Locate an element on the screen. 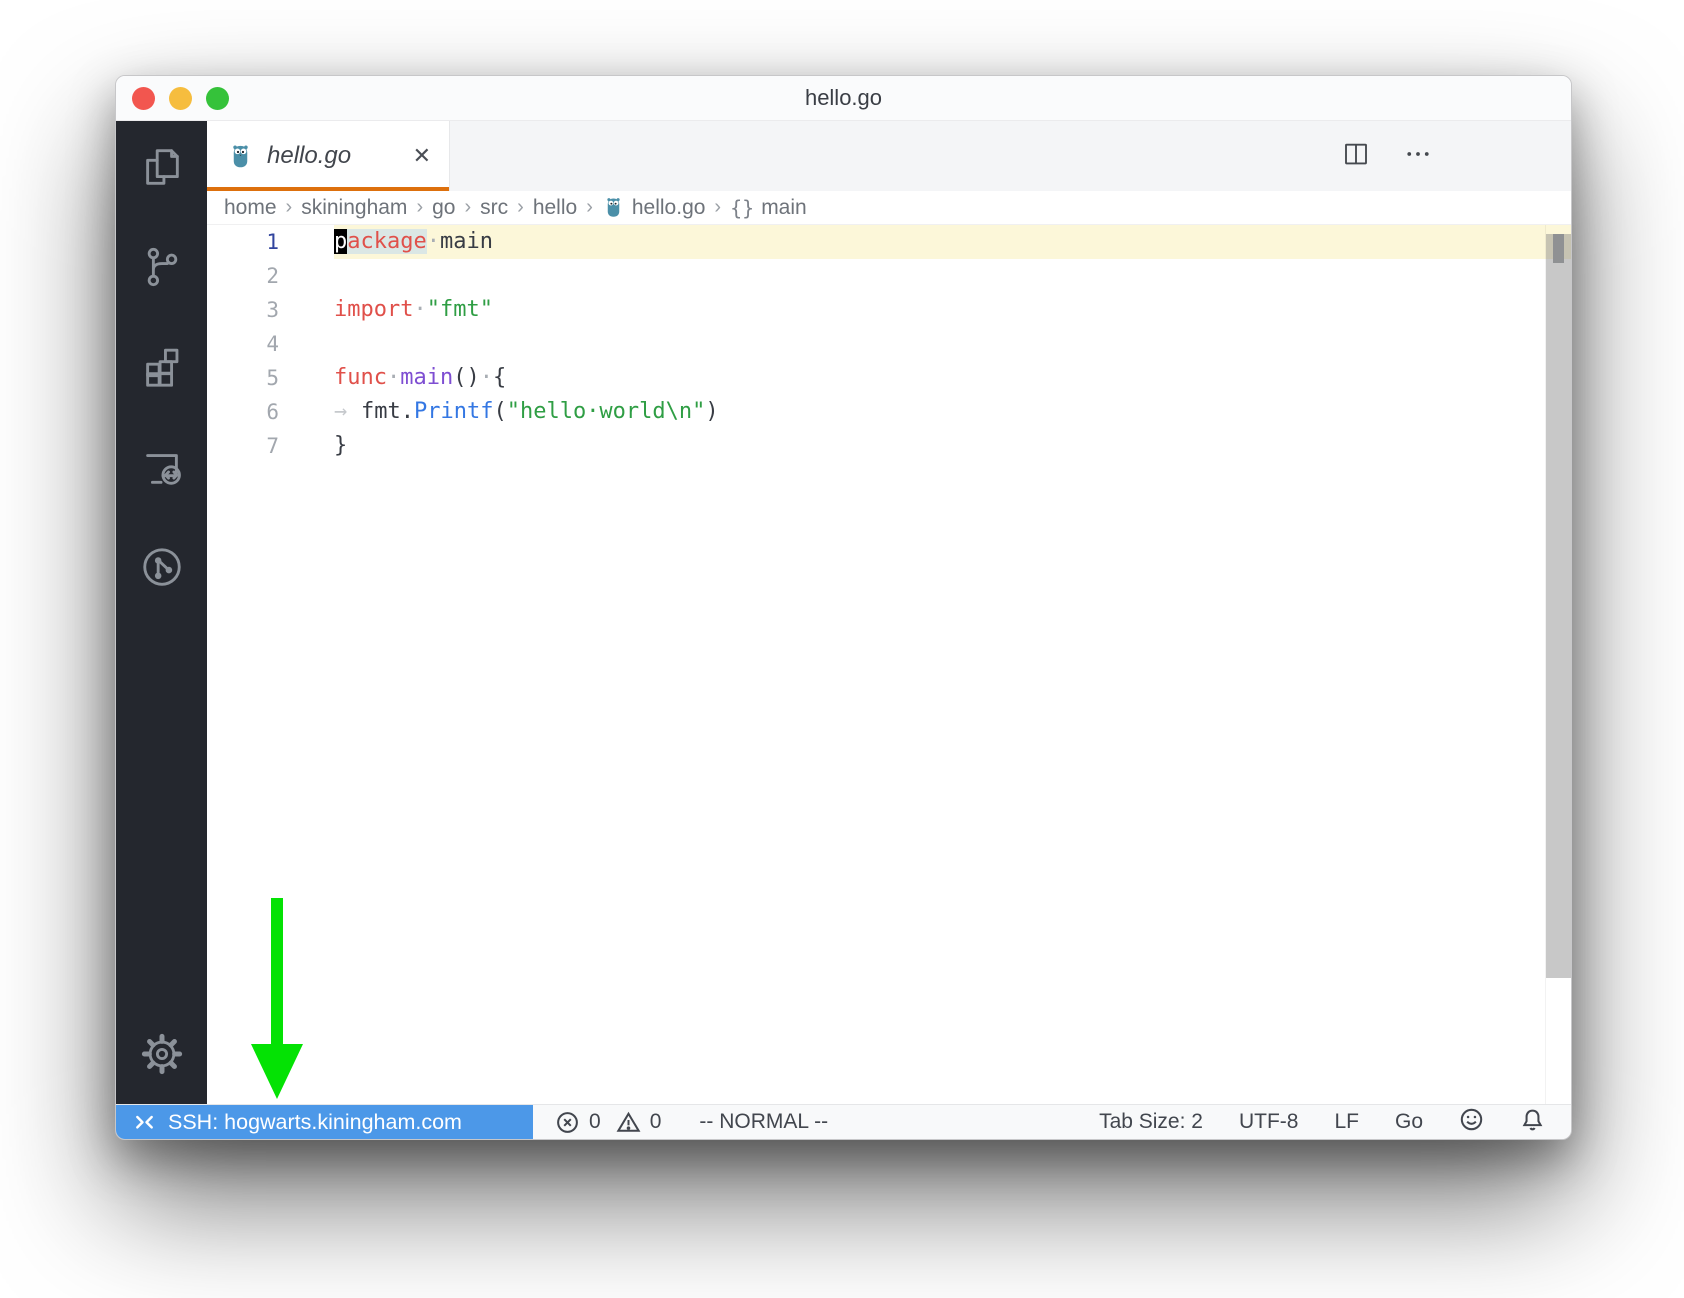 The width and height of the screenshot is (1684, 1298). breadcrumb-item-main: {} main is located at coordinates (768, 208).